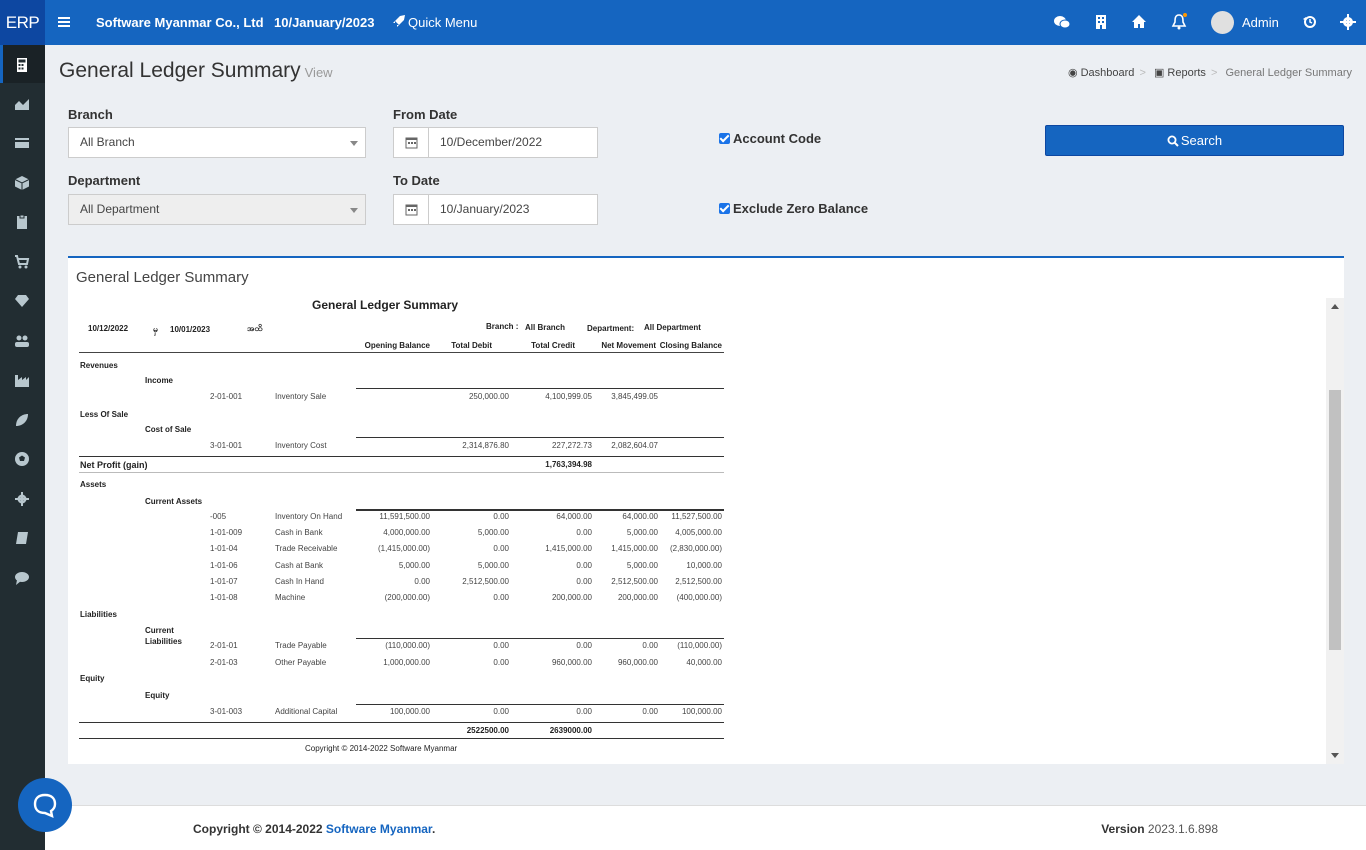 This screenshot has width=1366, height=850. I want to click on ledger-cell-cb: 4,005,000.00, so click(698, 533).